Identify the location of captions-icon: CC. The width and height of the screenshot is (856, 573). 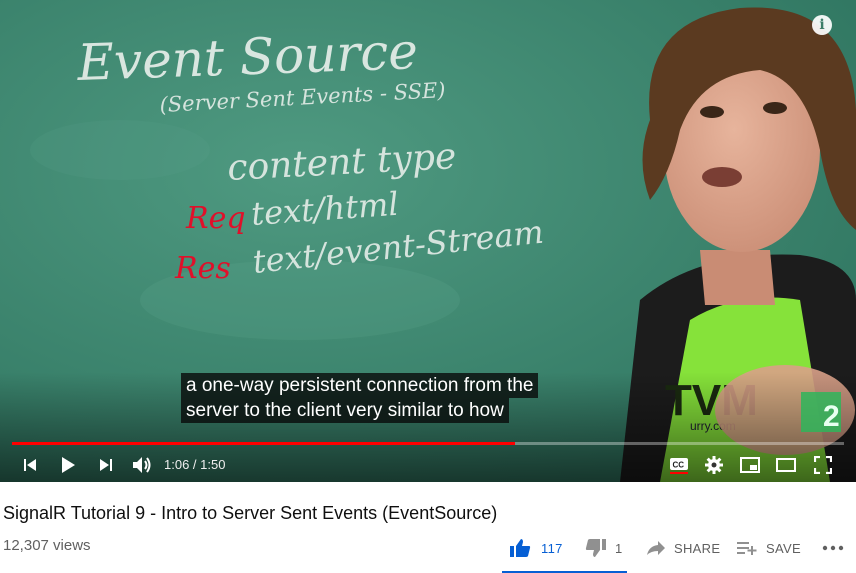
(679, 466).